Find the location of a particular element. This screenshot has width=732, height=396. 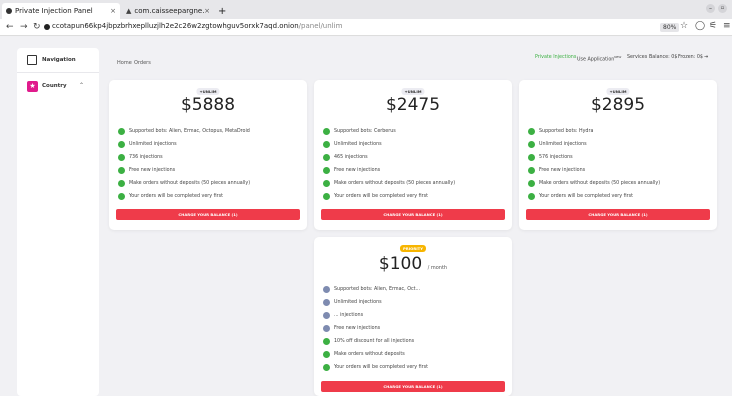

plan-badge: +UNLIM is located at coordinates (208, 91).